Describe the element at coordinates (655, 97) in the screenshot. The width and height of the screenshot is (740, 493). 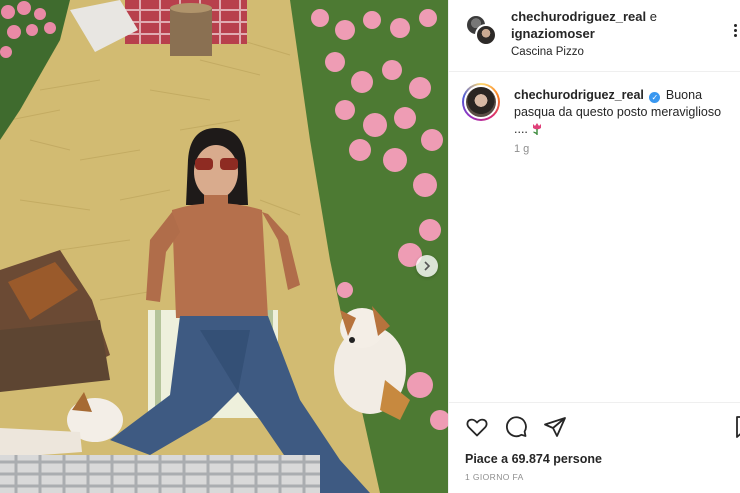
I see `verified-badge-icon: ✓` at that location.